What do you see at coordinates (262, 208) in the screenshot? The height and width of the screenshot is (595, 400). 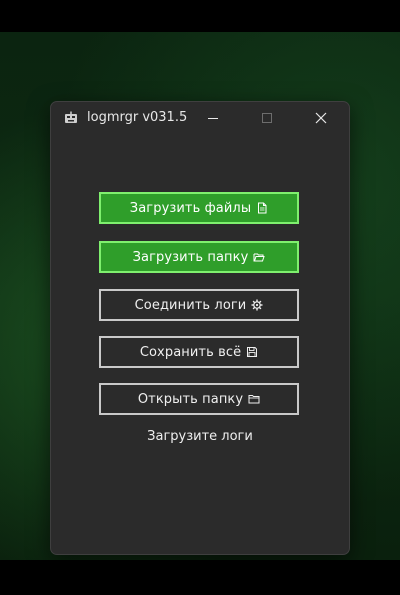 I see `file-icon` at bounding box center [262, 208].